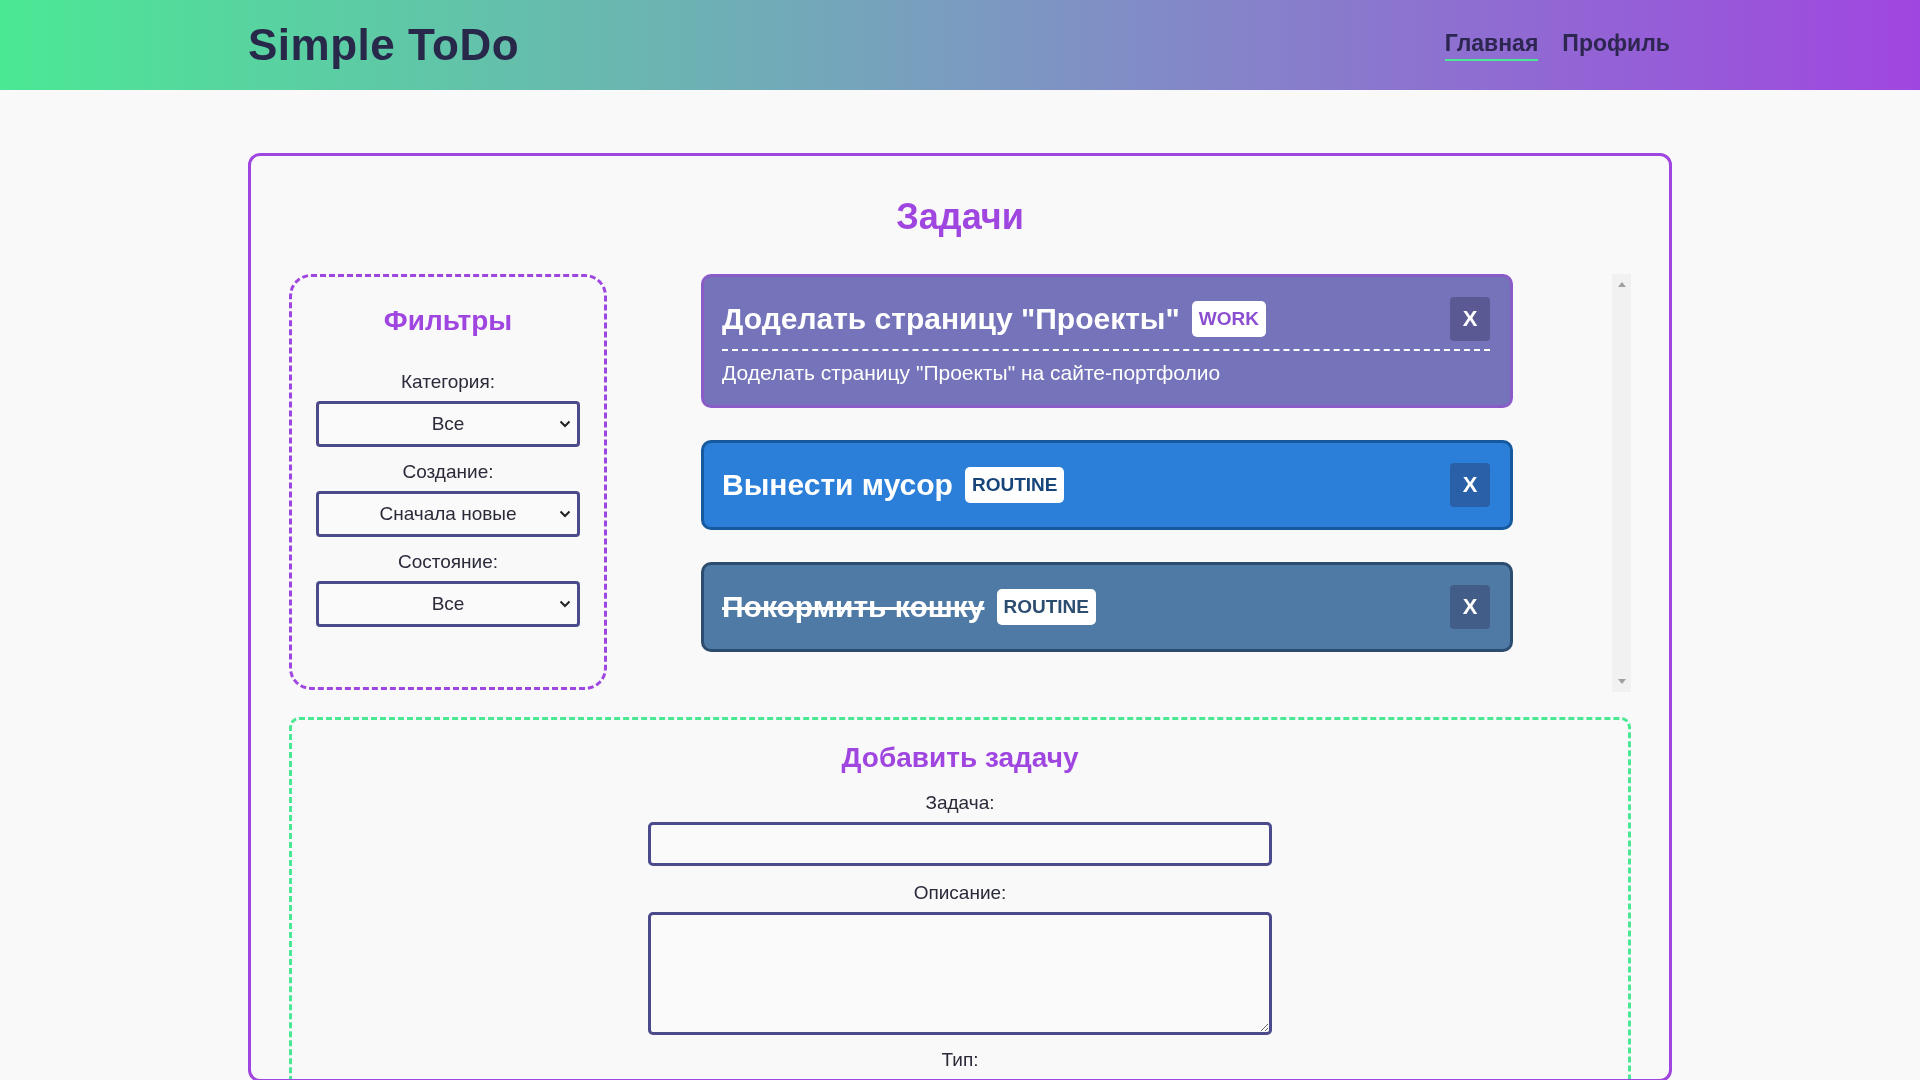 The height and width of the screenshot is (1080, 1920). Describe the element at coordinates (1491, 45) in the screenshot. I see `nav-link: Главная` at that location.